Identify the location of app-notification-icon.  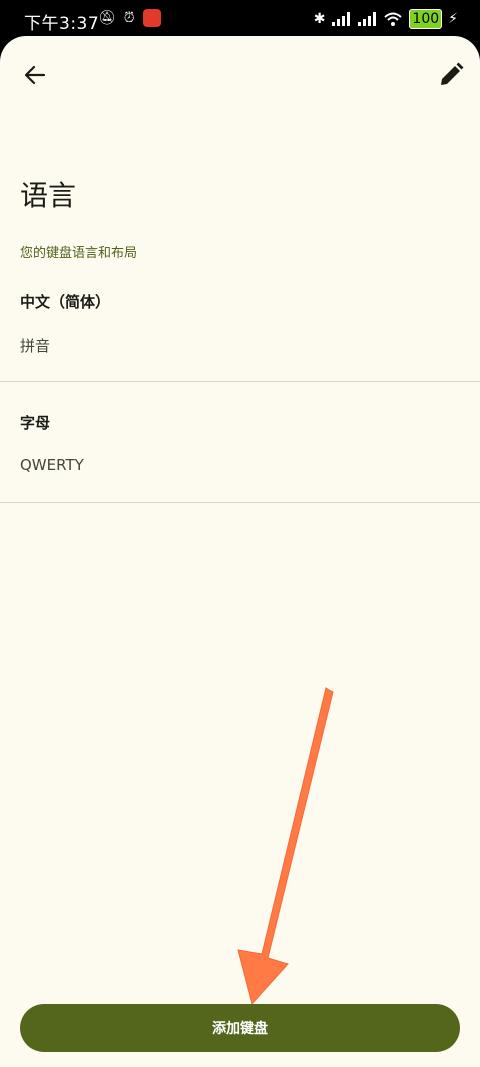
(151, 18).